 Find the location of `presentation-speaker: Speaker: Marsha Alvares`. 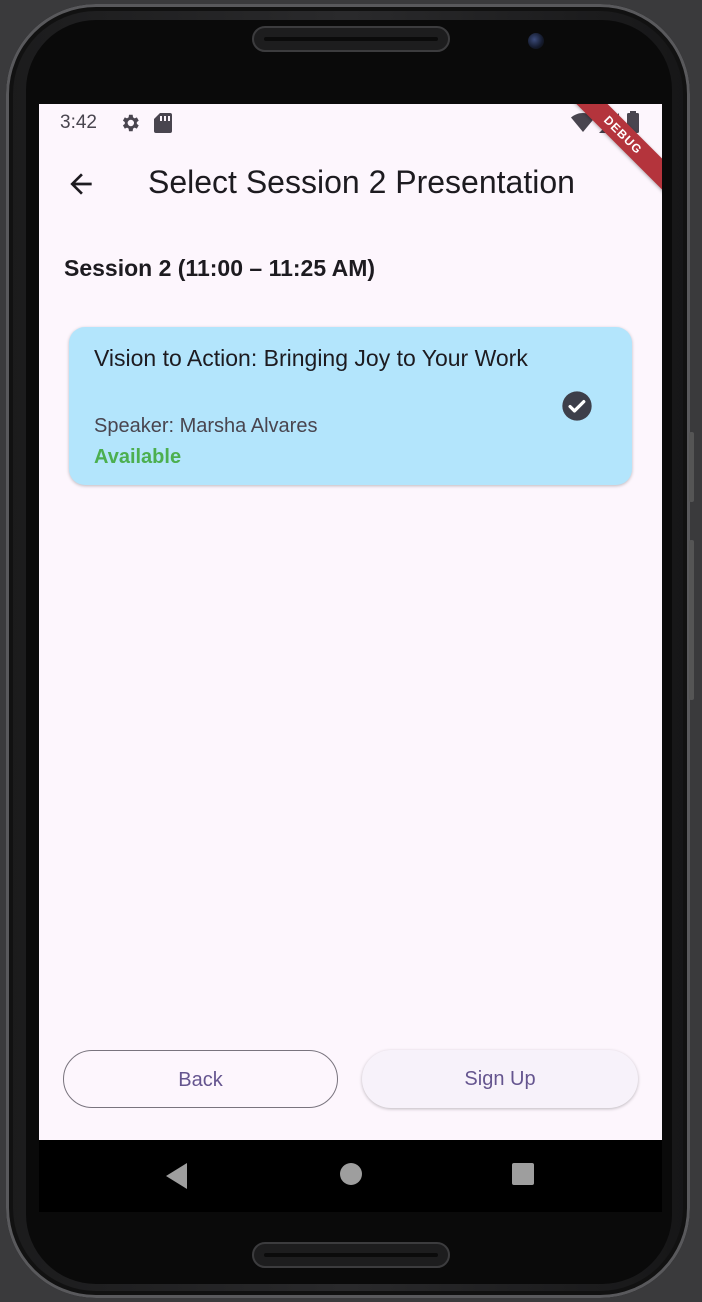

presentation-speaker: Speaker: Marsha Alvares is located at coordinates (206, 426).